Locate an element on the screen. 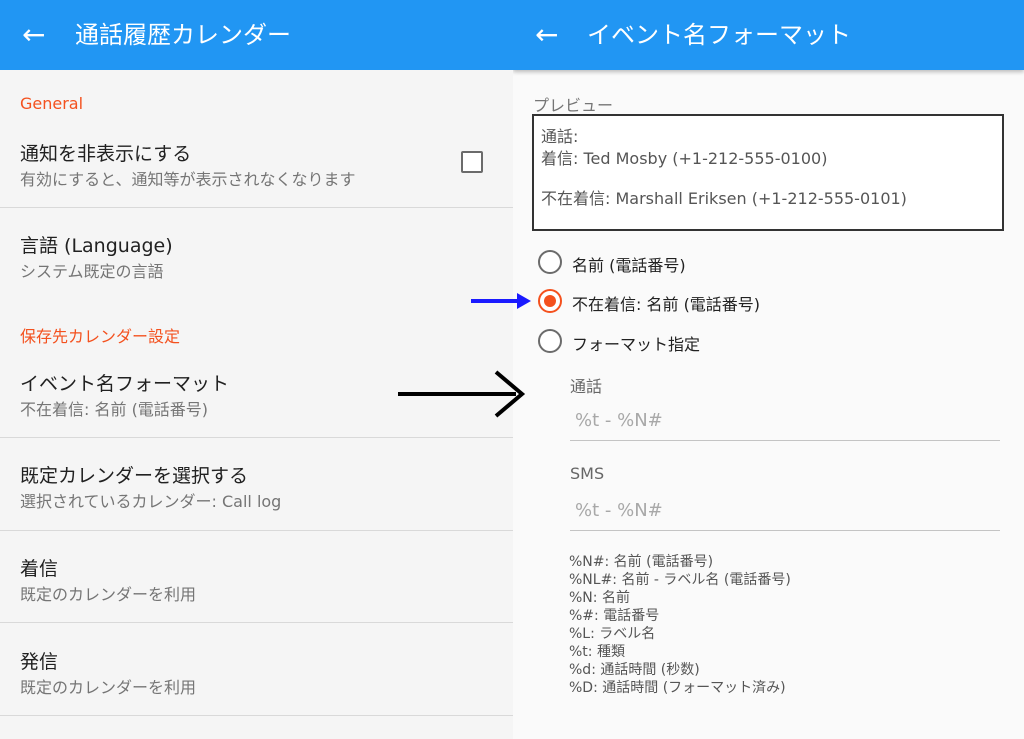 This screenshot has width=1024, height=739. format-title: イベント名フォーマット is located at coordinates (719, 35).